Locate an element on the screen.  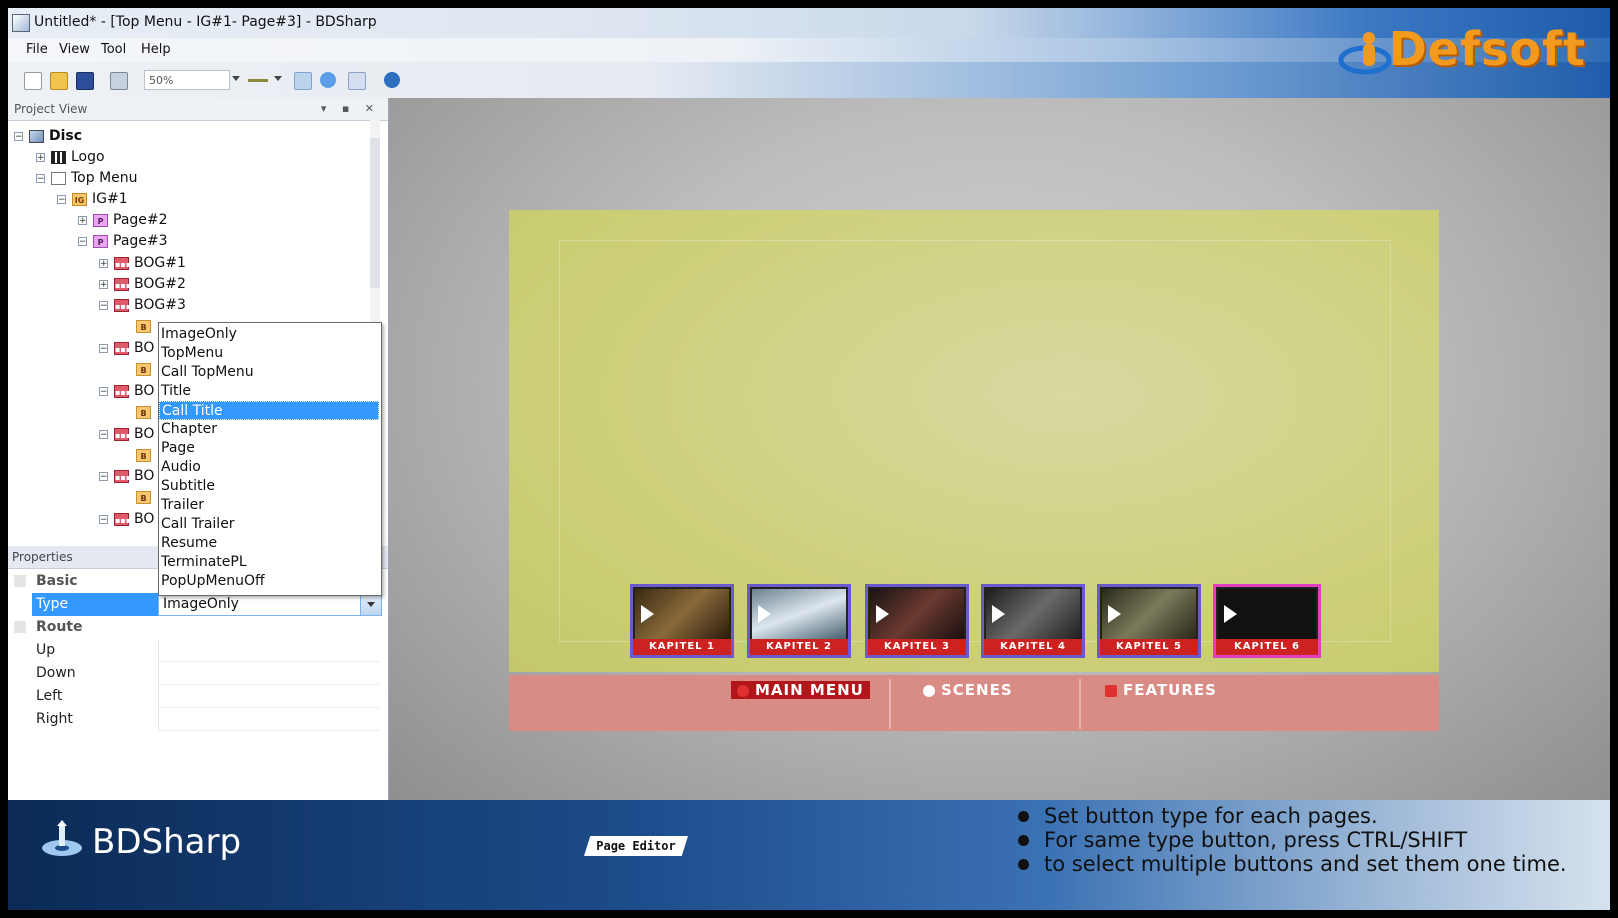
tree-node-page2: + P Page#2 is located at coordinates (123, 222).